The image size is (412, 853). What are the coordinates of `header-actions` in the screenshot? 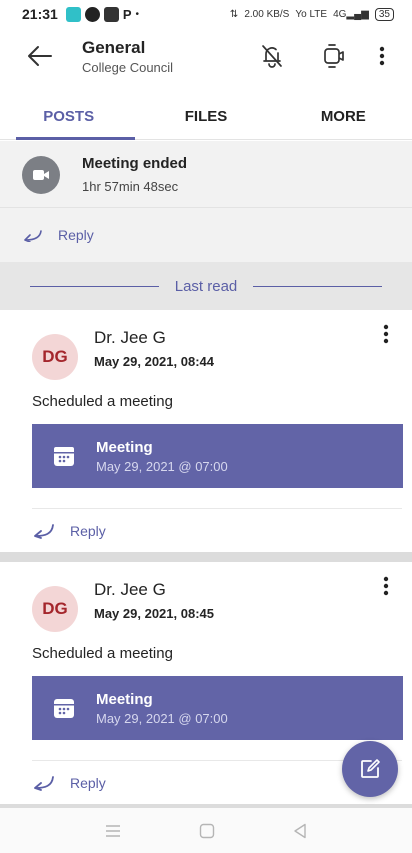 It's located at (318, 56).